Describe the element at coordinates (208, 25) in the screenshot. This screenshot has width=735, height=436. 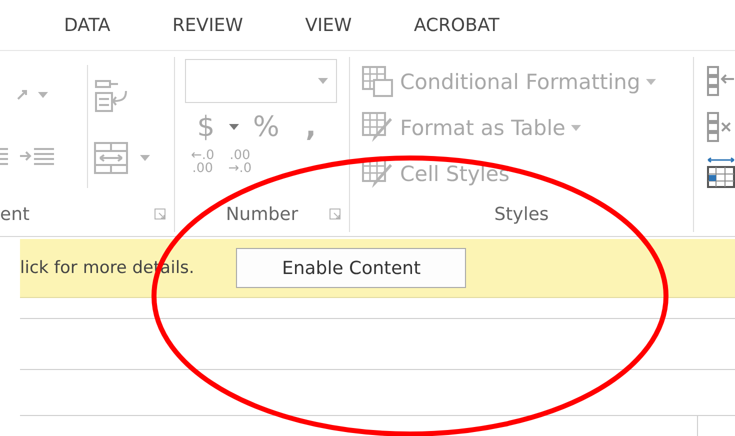
I see `ribbon-tab: REVIEW` at that location.